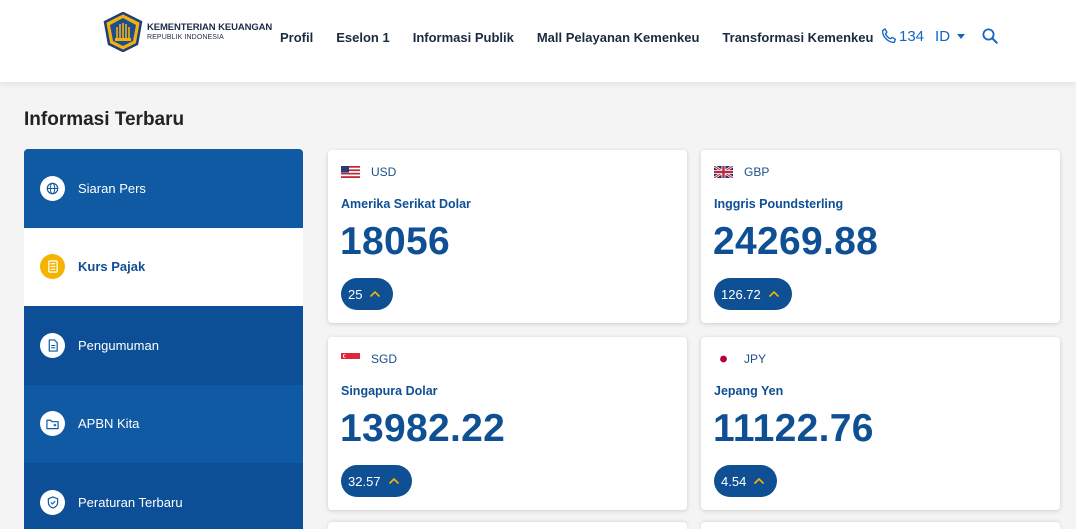  Describe the element at coordinates (395, 241) in the screenshot. I see `exchange-rate-value: 18056` at that location.